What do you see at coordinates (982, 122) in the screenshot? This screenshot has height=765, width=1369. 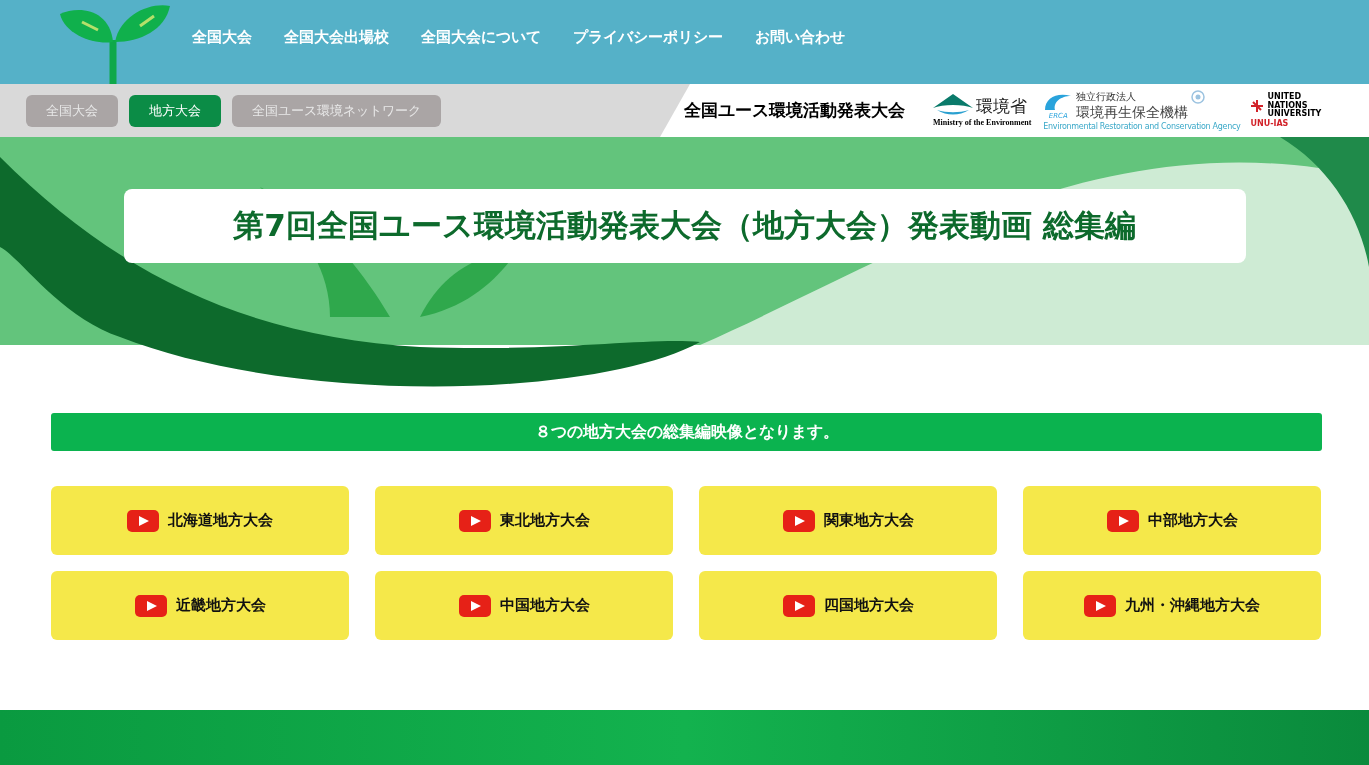 I see `logo-caption: Ministry of the Environment` at bounding box center [982, 122].